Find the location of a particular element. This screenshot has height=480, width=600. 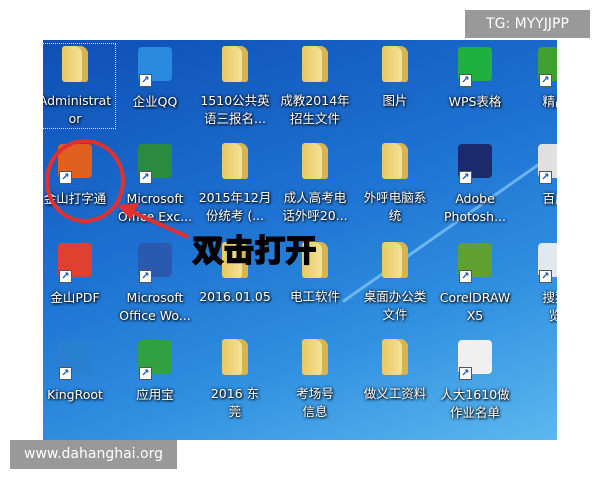

callout-text: 双击打开 is located at coordinates (254, 251).